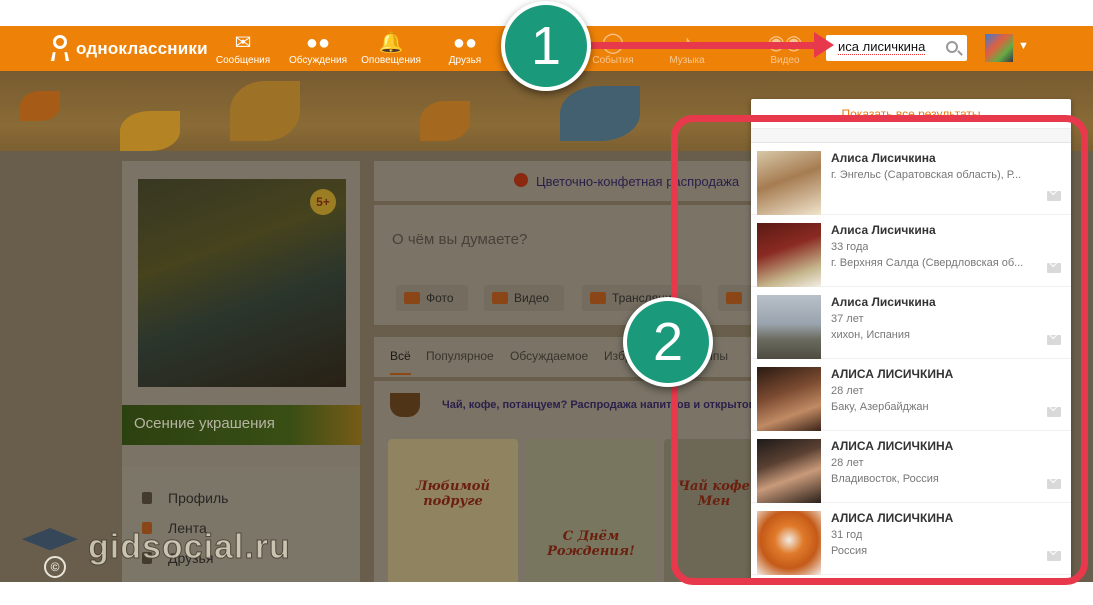 The width and height of the screenshot is (1093, 605). What do you see at coordinates (668, 342) in the screenshot?
I see `step-2-marker: 2` at bounding box center [668, 342].